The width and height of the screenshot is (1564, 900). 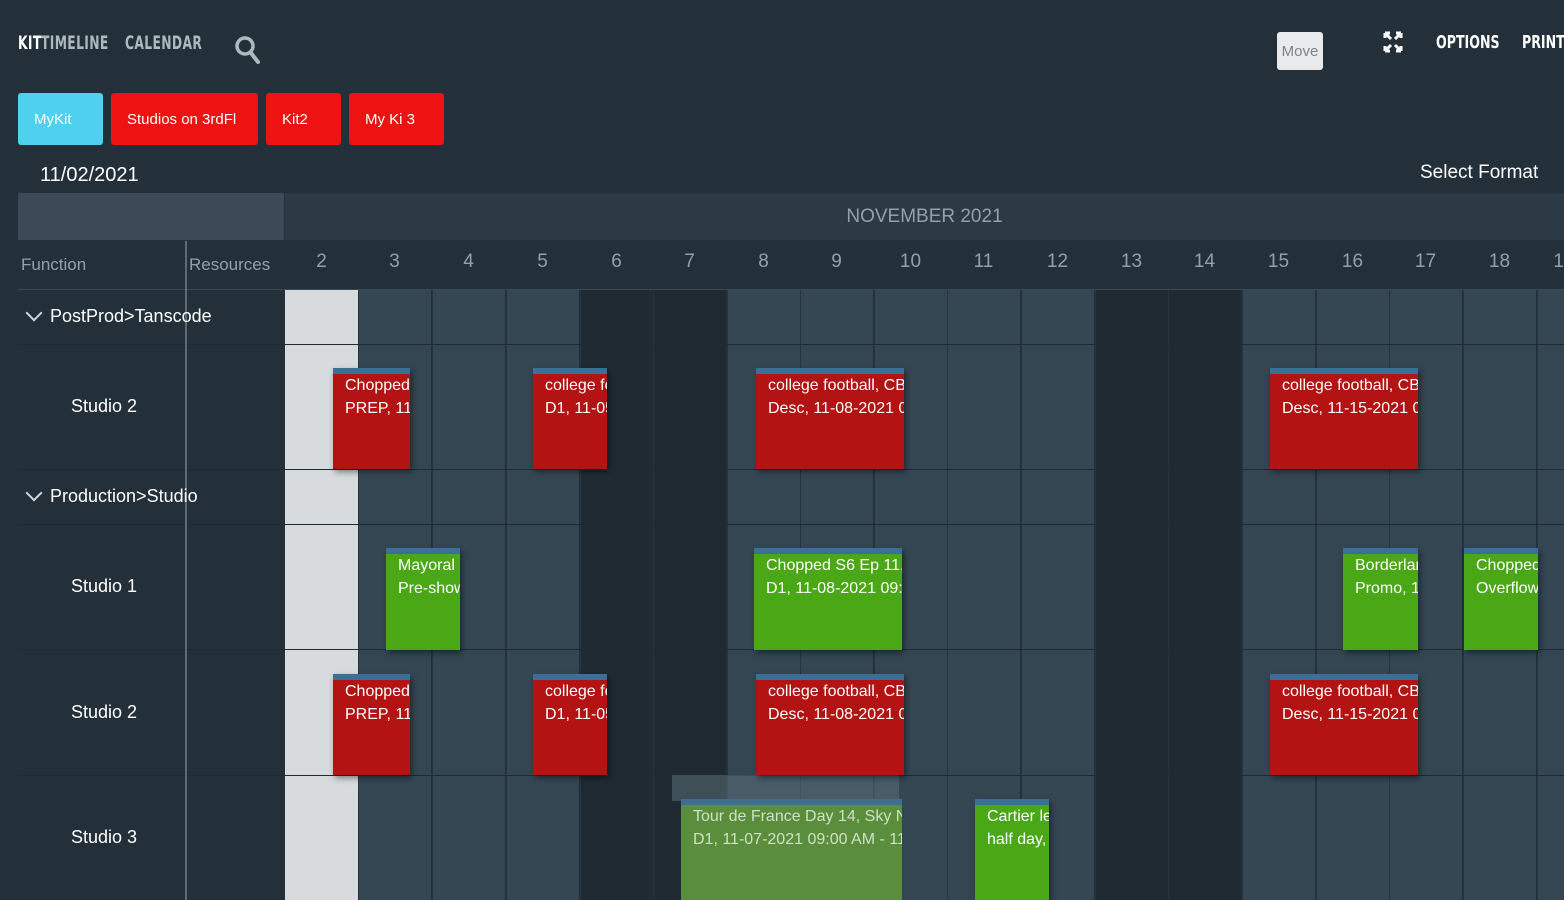 What do you see at coordinates (1386, 588) in the screenshot?
I see `event-detail: Promo, 11` at bounding box center [1386, 588].